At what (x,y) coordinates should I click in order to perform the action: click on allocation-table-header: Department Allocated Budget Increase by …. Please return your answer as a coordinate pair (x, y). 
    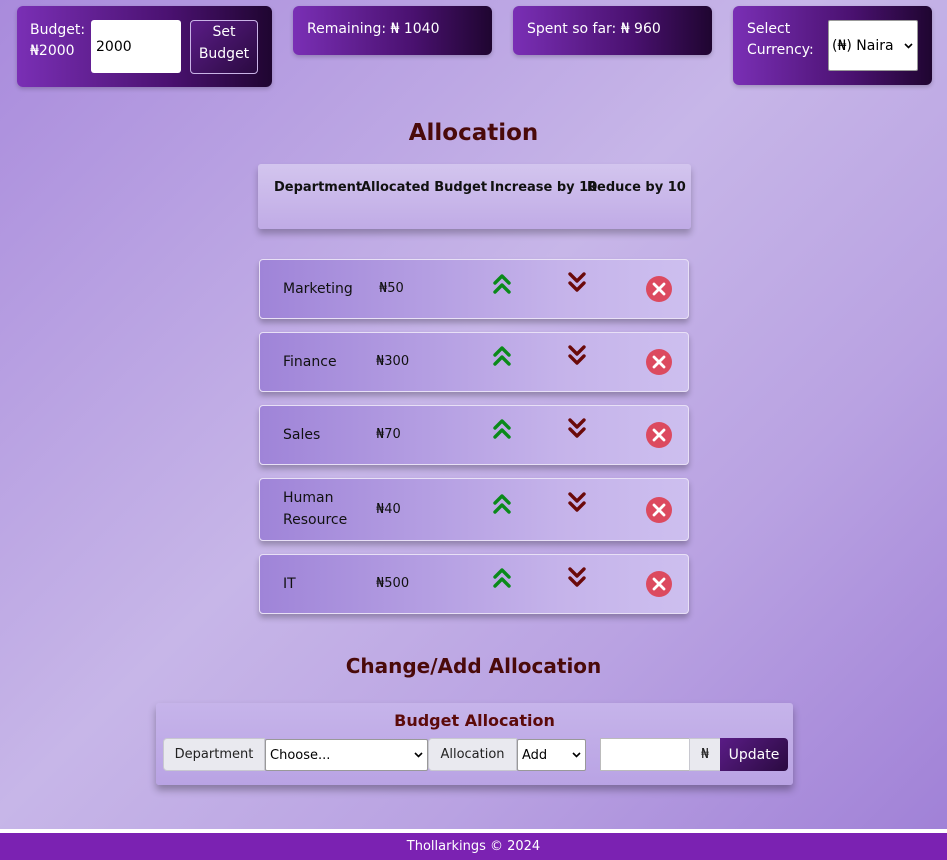
    Looking at the image, I should click on (474, 196).